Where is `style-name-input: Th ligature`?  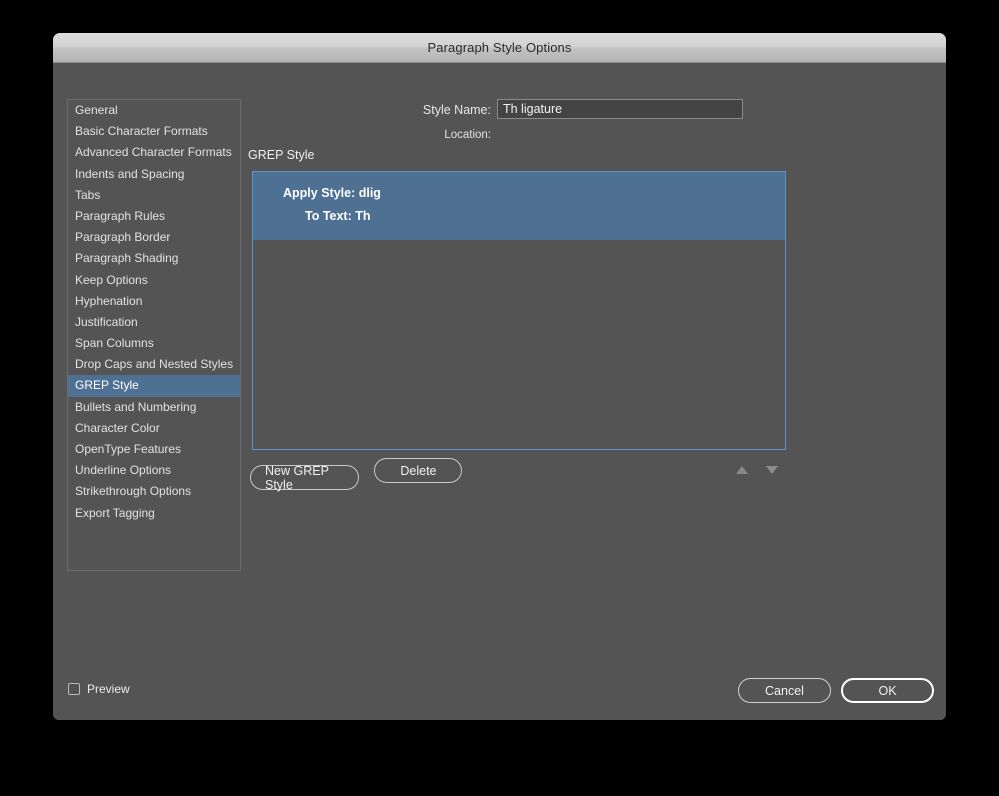 style-name-input: Th ligature is located at coordinates (620, 109).